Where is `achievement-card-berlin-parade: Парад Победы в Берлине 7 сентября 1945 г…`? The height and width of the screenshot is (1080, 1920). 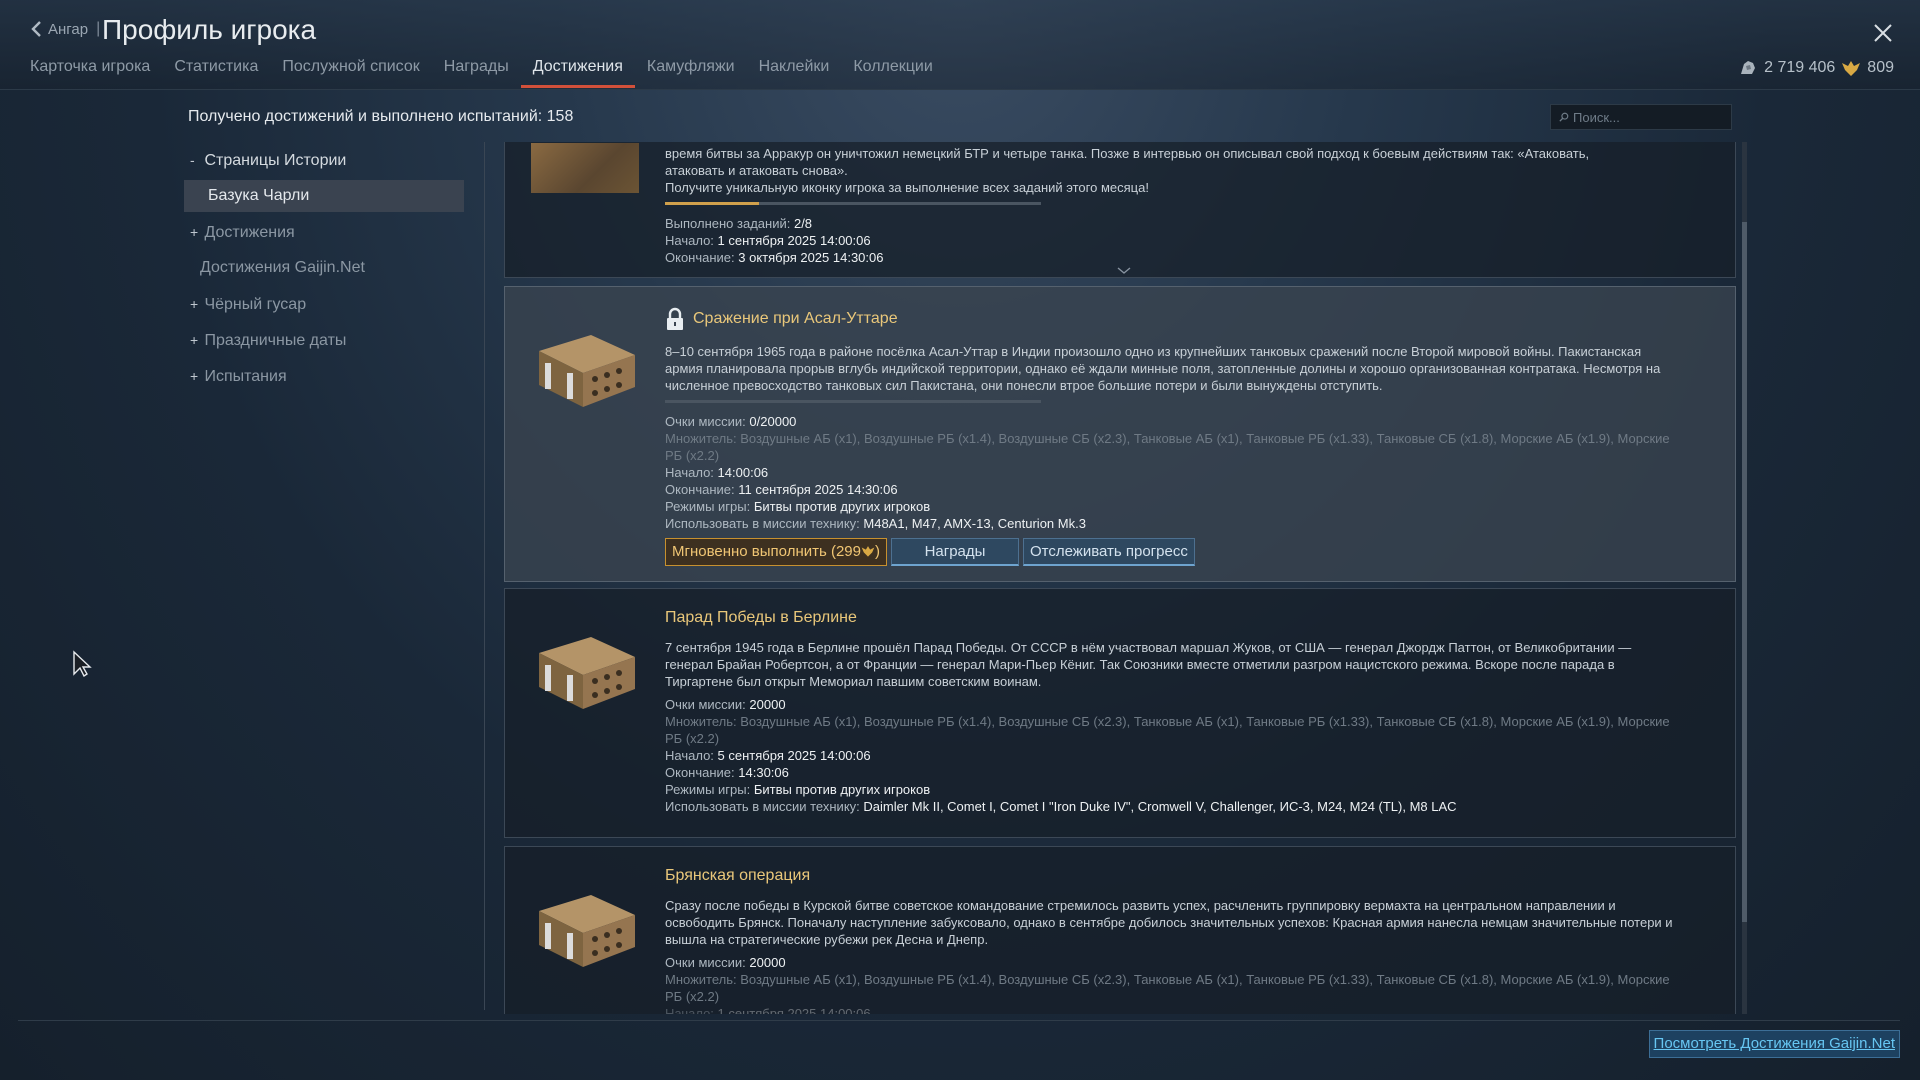 achievement-card-berlin-parade: Парад Победы в Берлине 7 сентября 1945 г… is located at coordinates (1120, 713).